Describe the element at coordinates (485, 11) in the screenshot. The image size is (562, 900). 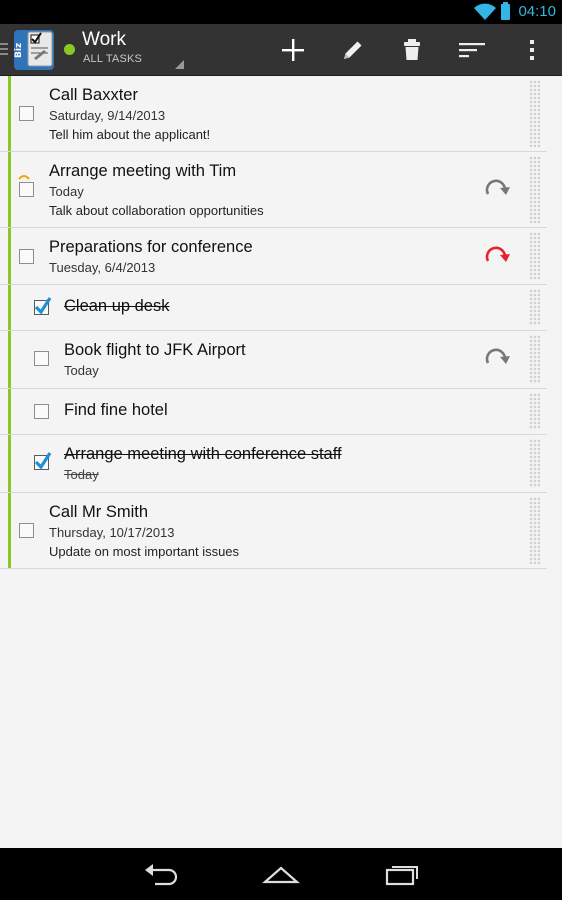
I see `wifi-icon` at that location.